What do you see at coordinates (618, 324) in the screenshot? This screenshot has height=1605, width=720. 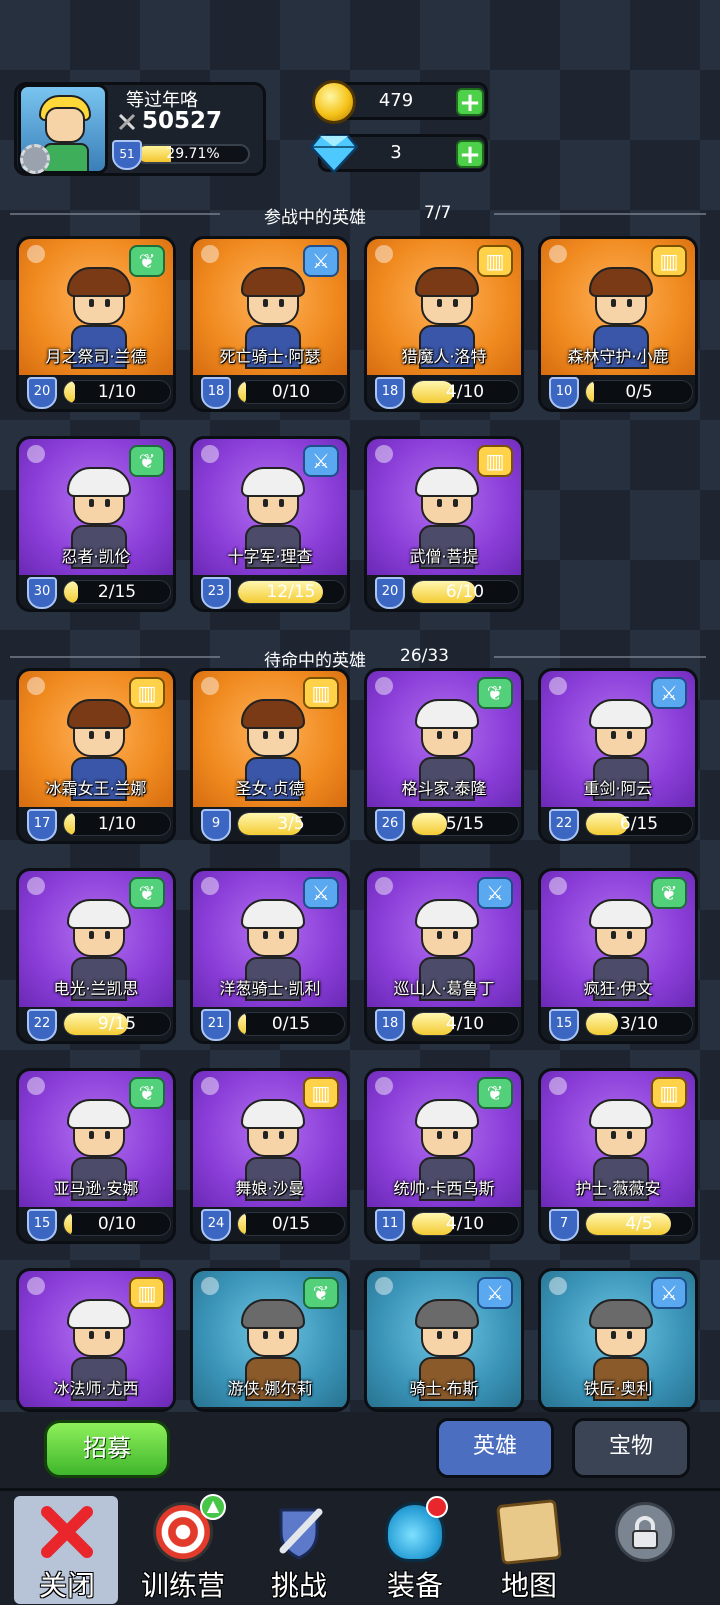 I see `hero-card: ▥ 森林守护·小鹿 10 0/5` at bounding box center [618, 324].